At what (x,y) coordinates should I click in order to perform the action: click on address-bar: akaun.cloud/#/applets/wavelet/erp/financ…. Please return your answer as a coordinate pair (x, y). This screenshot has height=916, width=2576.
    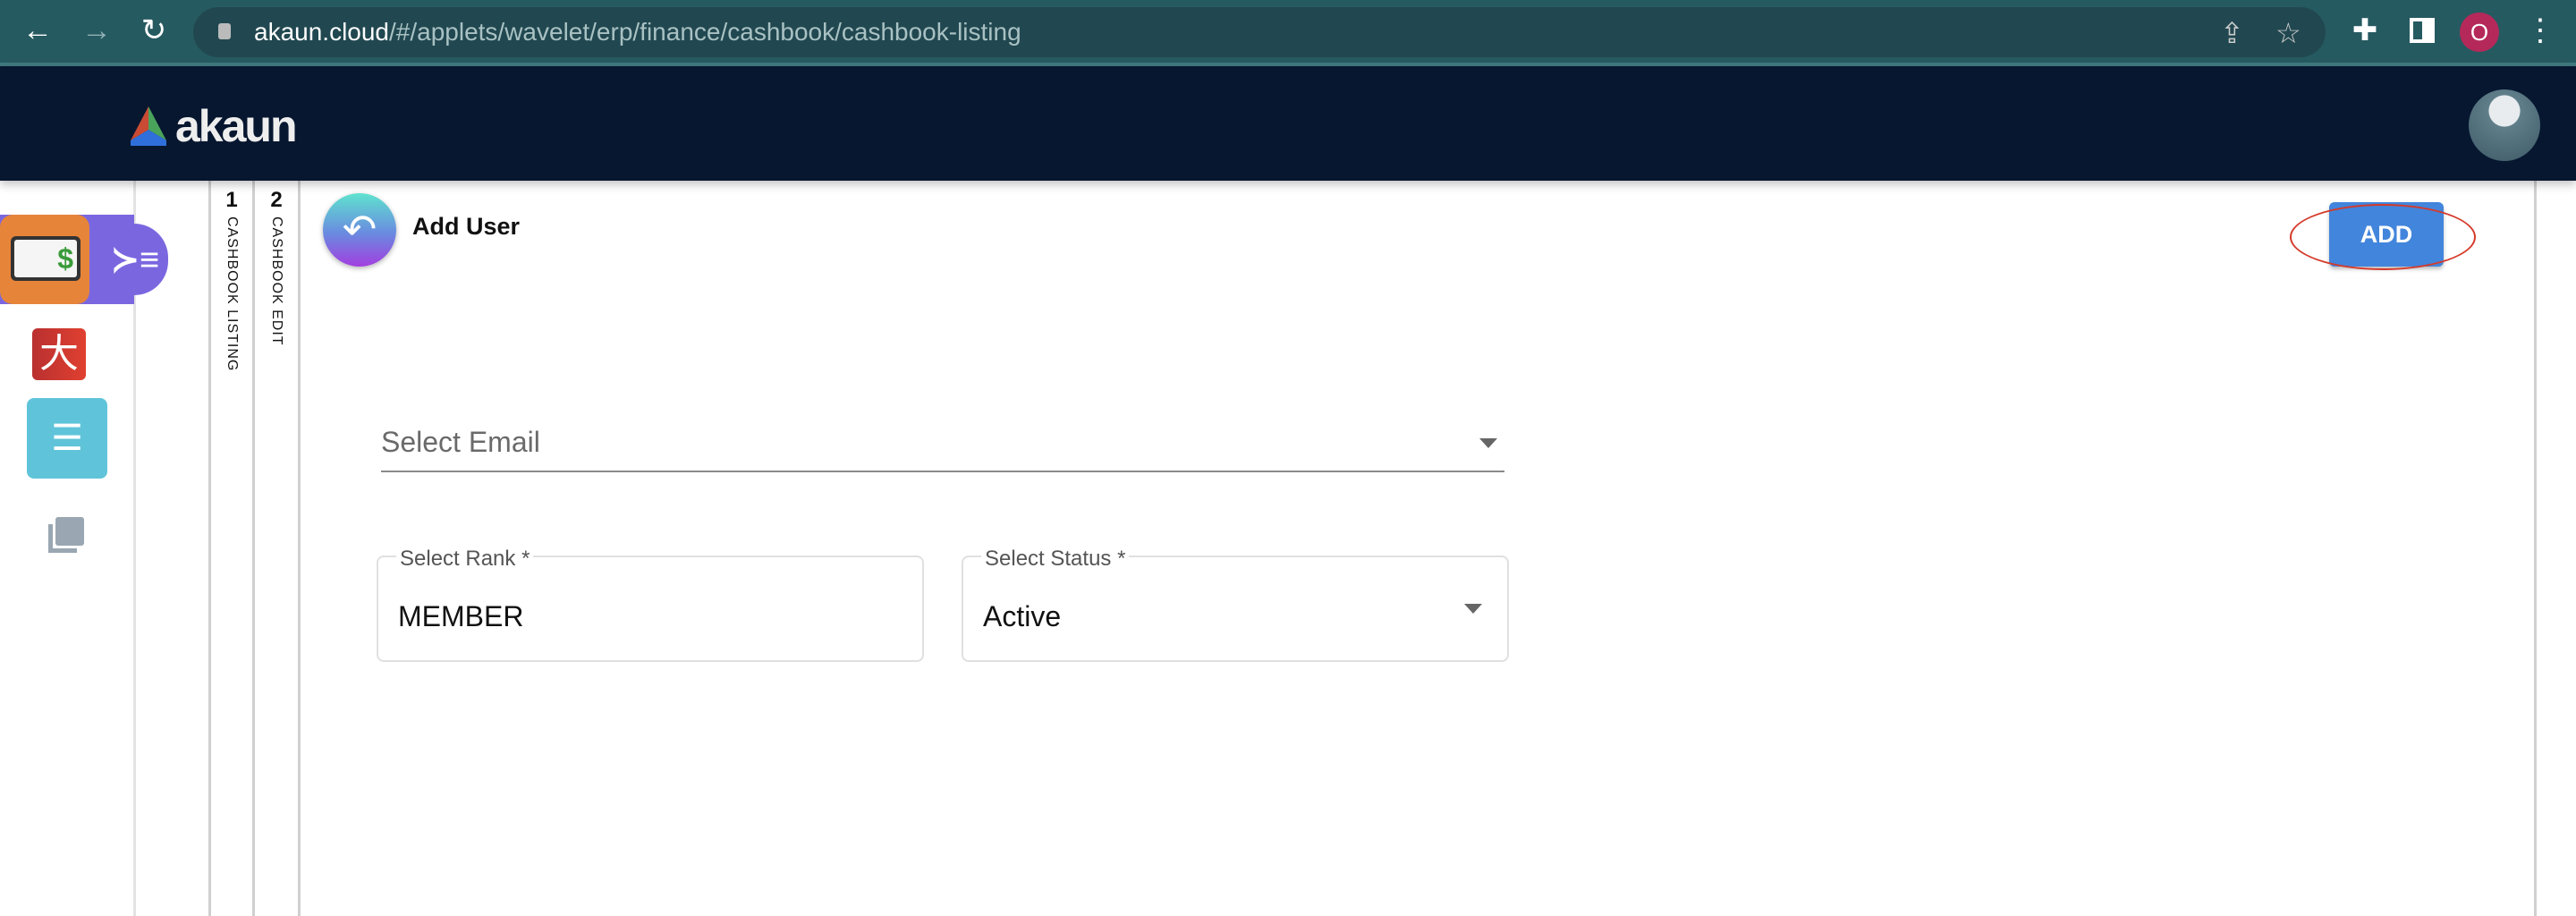
    Looking at the image, I should click on (1259, 32).